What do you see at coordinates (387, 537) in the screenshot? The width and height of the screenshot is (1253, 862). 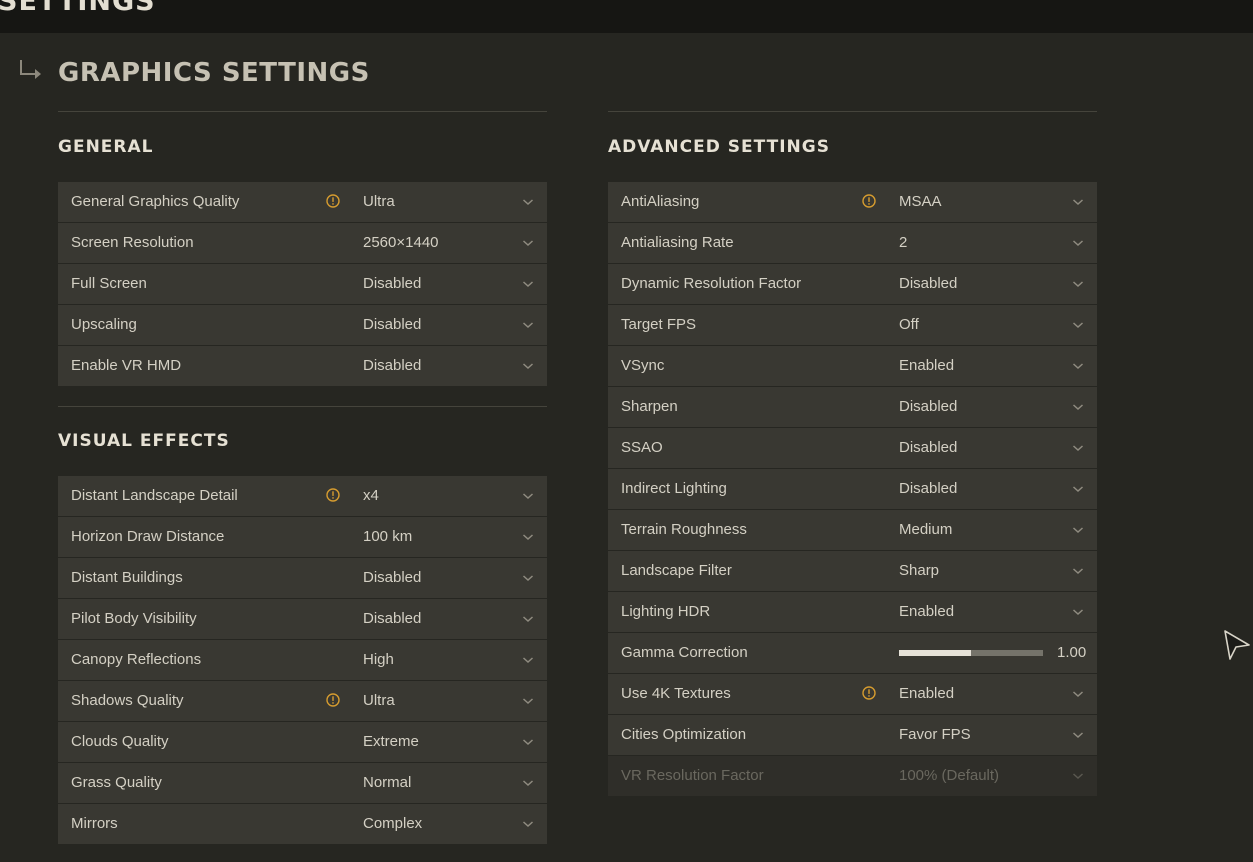 I see `setting-value: 100 km` at bounding box center [387, 537].